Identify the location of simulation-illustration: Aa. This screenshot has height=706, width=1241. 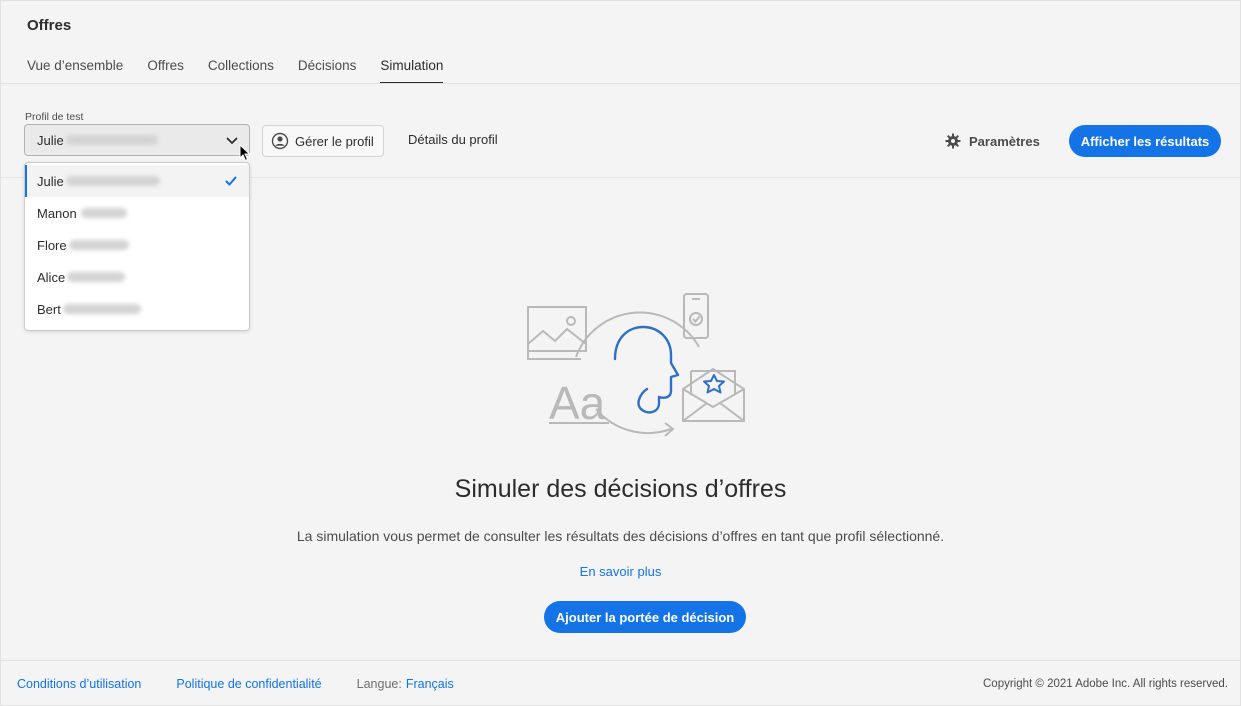
(636, 365).